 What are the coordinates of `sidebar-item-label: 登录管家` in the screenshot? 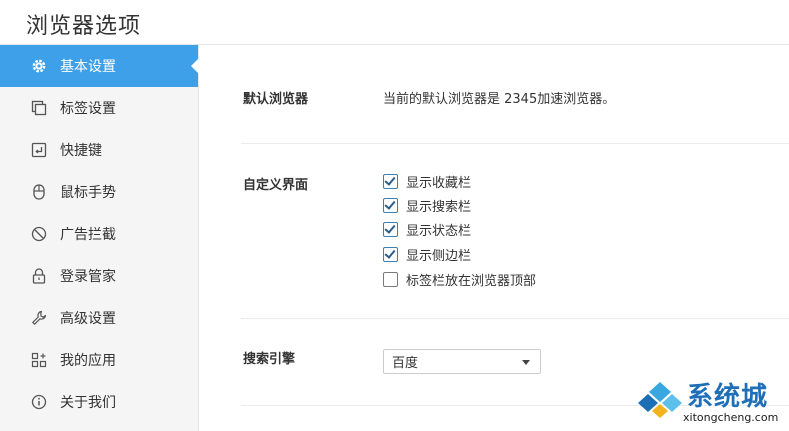 It's located at (88, 277).